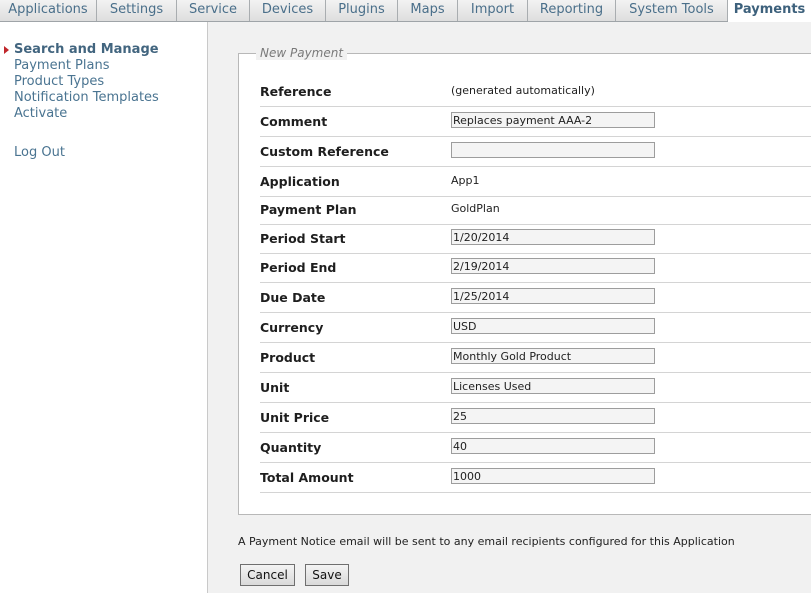  I want to click on form-row-application: Application App1, so click(535, 182).